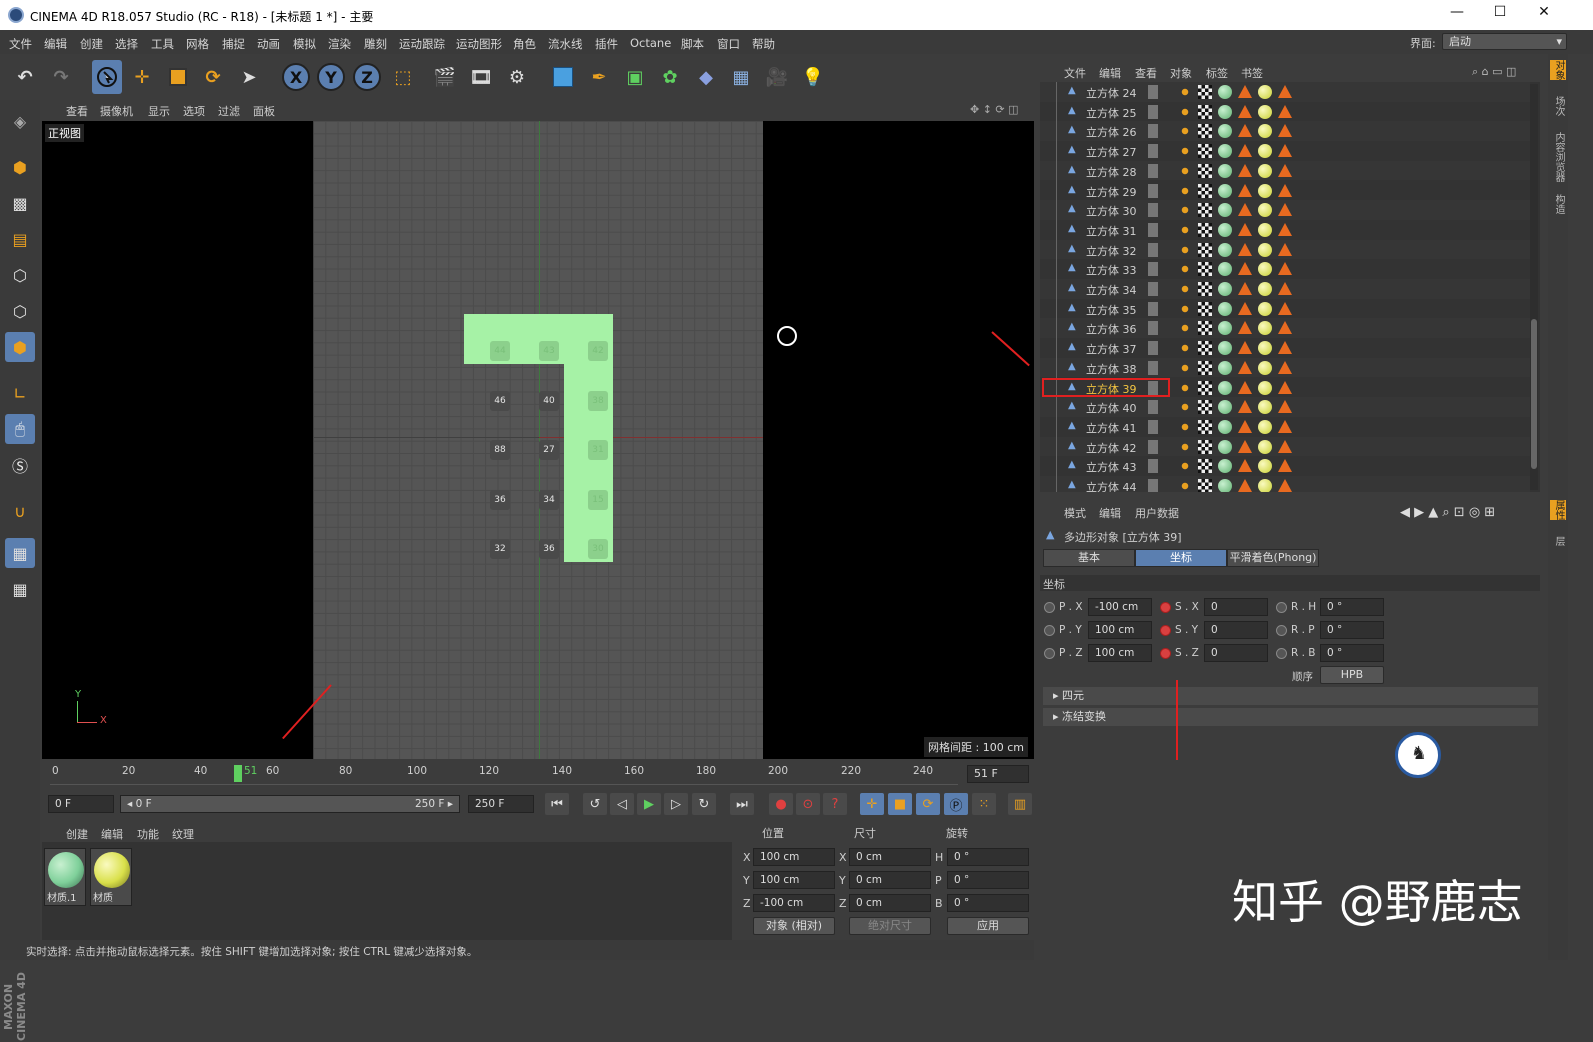 This screenshot has width=1593, height=1042. I want to click on list-item: ▲ 立方体 30, so click(1285, 210).